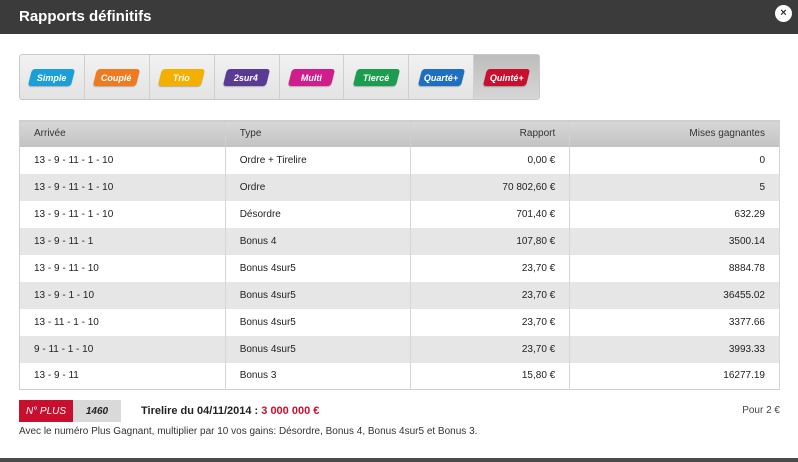 Image resolution: width=798 pixels, height=462 pixels. I want to click on table-row: 13 - 9 - 11 - 1 Bonus 4 107,80 €3500.14, so click(399, 241).